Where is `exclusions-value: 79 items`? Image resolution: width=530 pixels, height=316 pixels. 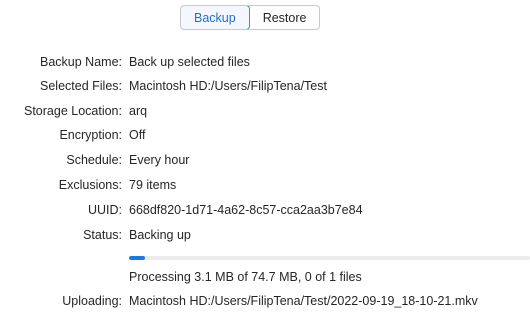 exclusions-value: 79 items is located at coordinates (153, 185).